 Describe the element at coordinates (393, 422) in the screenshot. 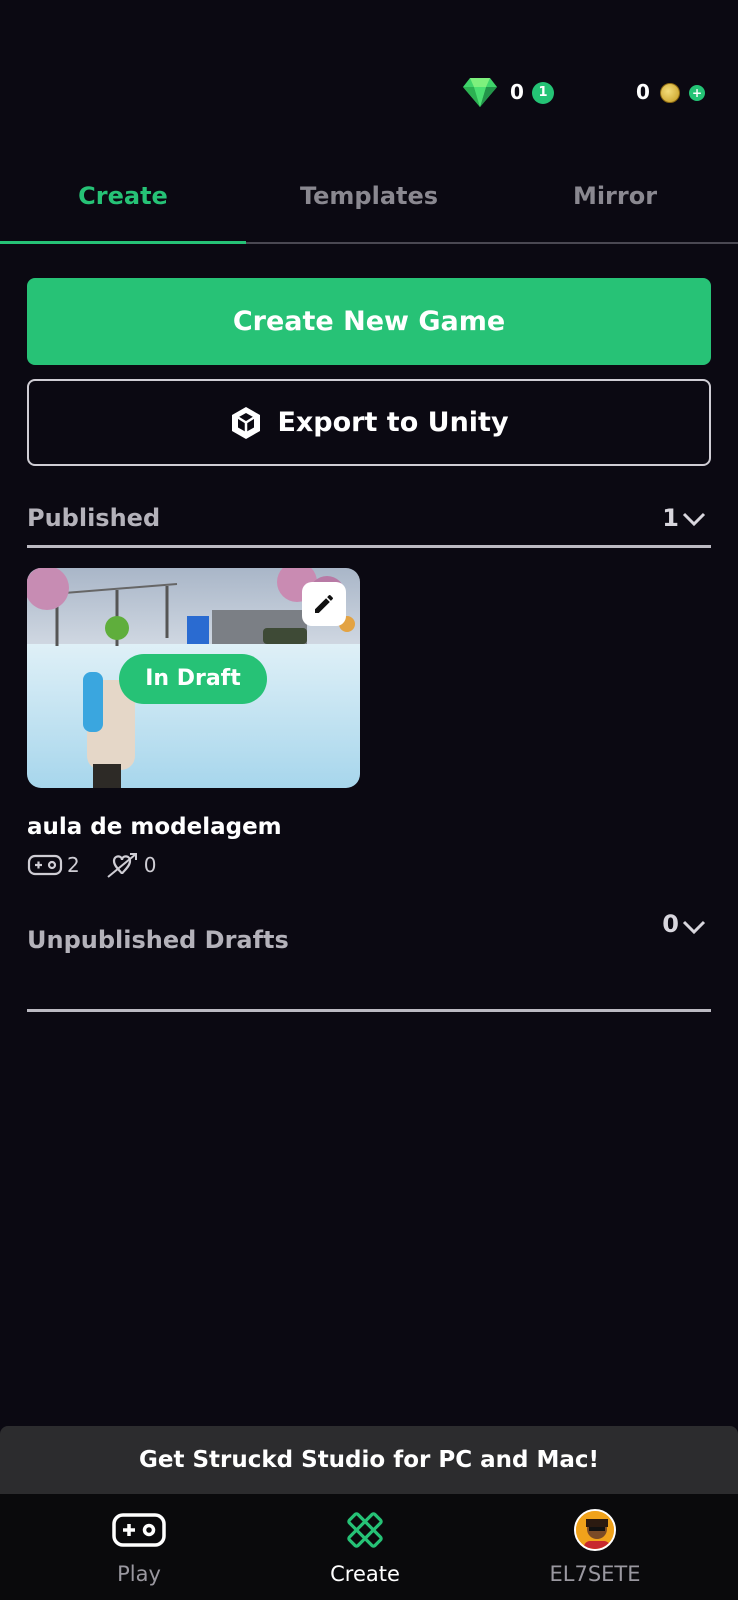

I see `export-label: Export to Unity` at that location.